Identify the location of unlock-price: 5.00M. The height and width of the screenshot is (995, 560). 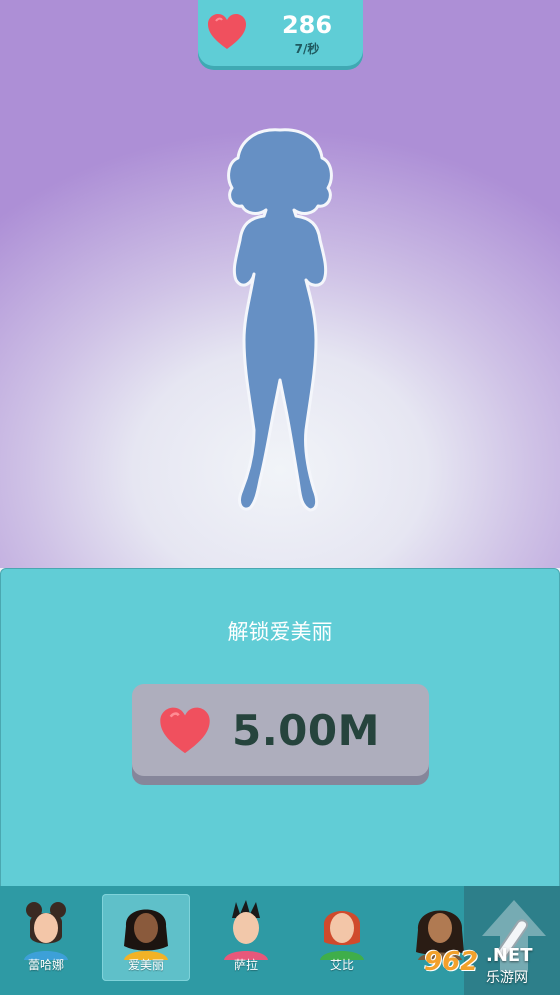
(306, 730).